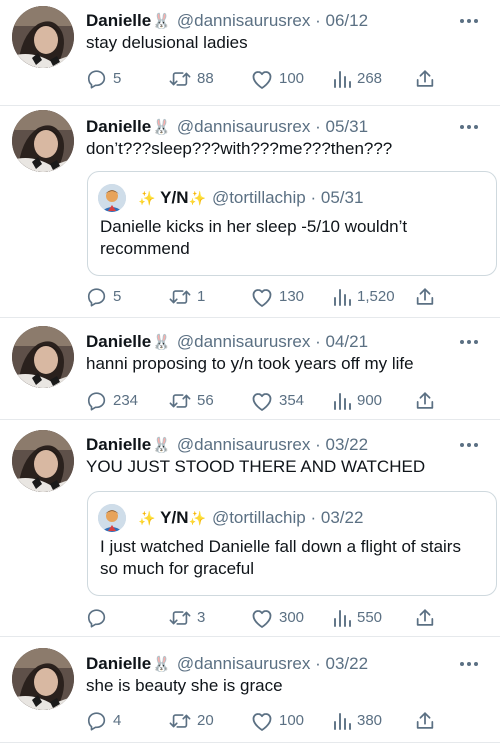  I want to click on tweet-actions: 234 56 354 900, so click(286, 401).